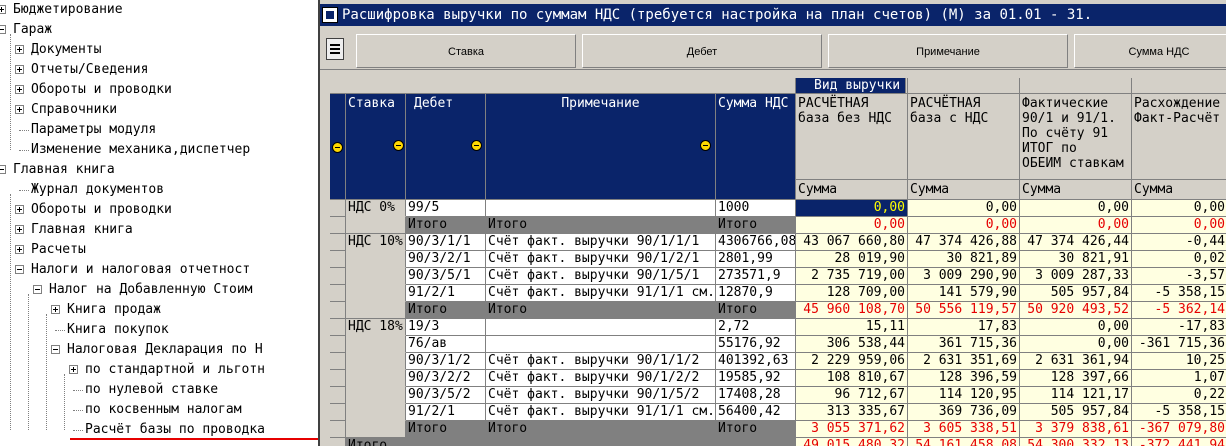 The height and width of the screenshot is (446, 1226). What do you see at coordinates (1076, 429) in the screenshot?
I see `cell-amount-c: 3 379 838,61` at bounding box center [1076, 429].